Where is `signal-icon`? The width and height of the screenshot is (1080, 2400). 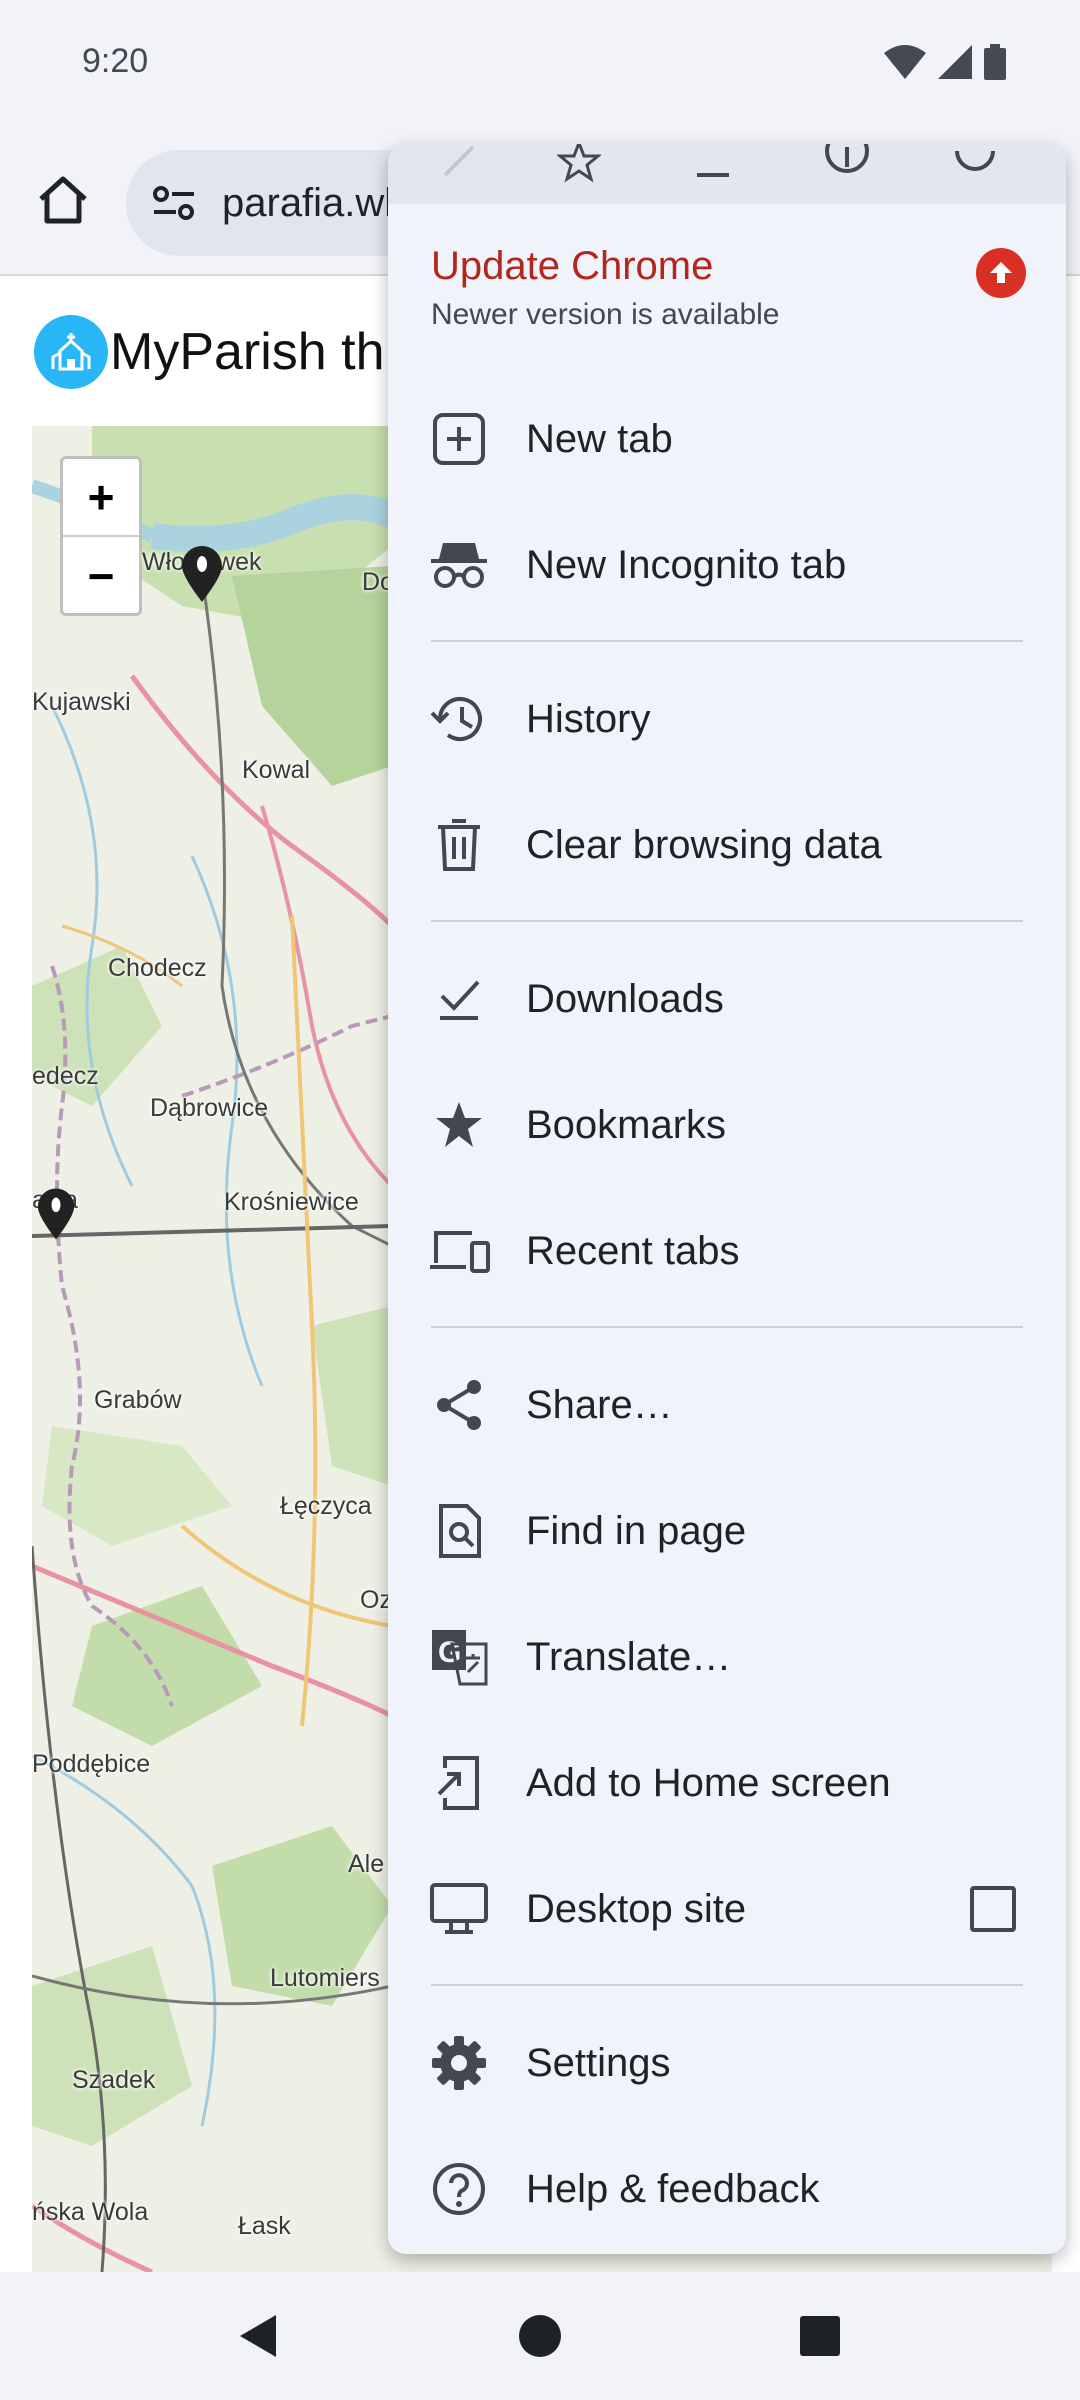 signal-icon is located at coordinates (955, 62).